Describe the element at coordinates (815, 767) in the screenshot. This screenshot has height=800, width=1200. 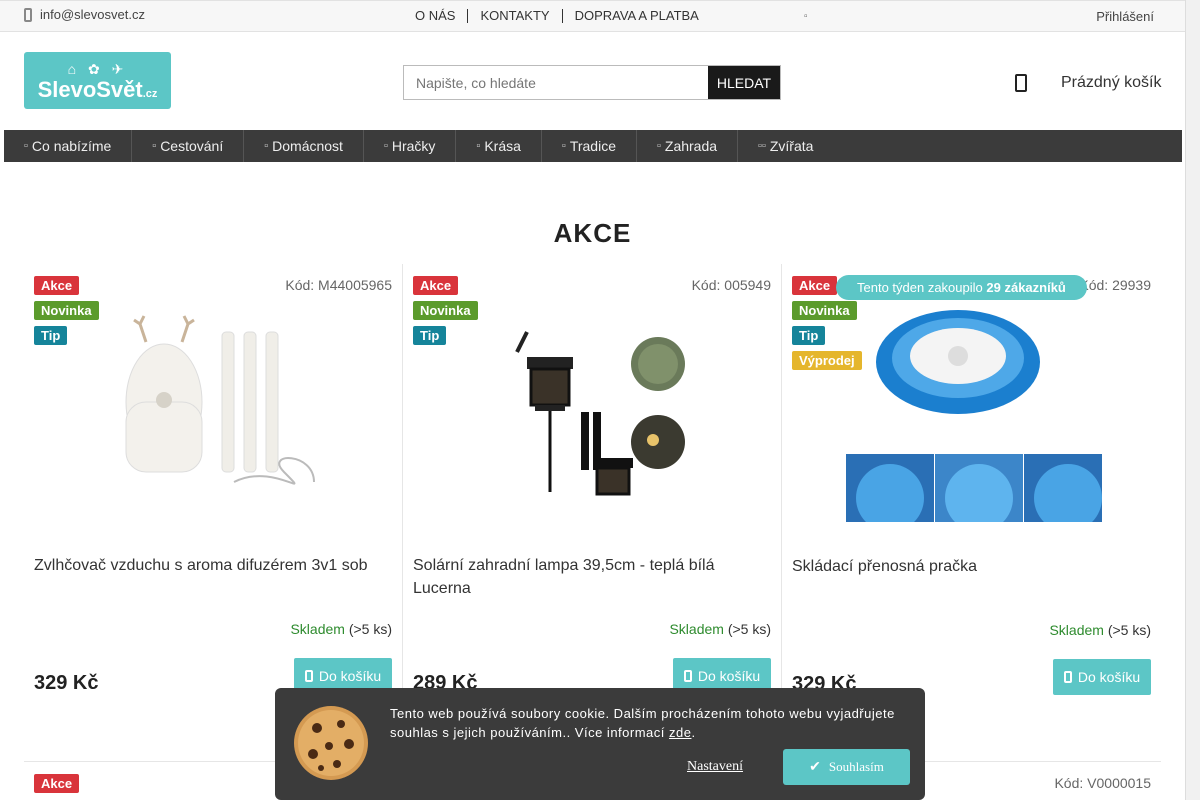
I see `check-icon: ✔` at that location.